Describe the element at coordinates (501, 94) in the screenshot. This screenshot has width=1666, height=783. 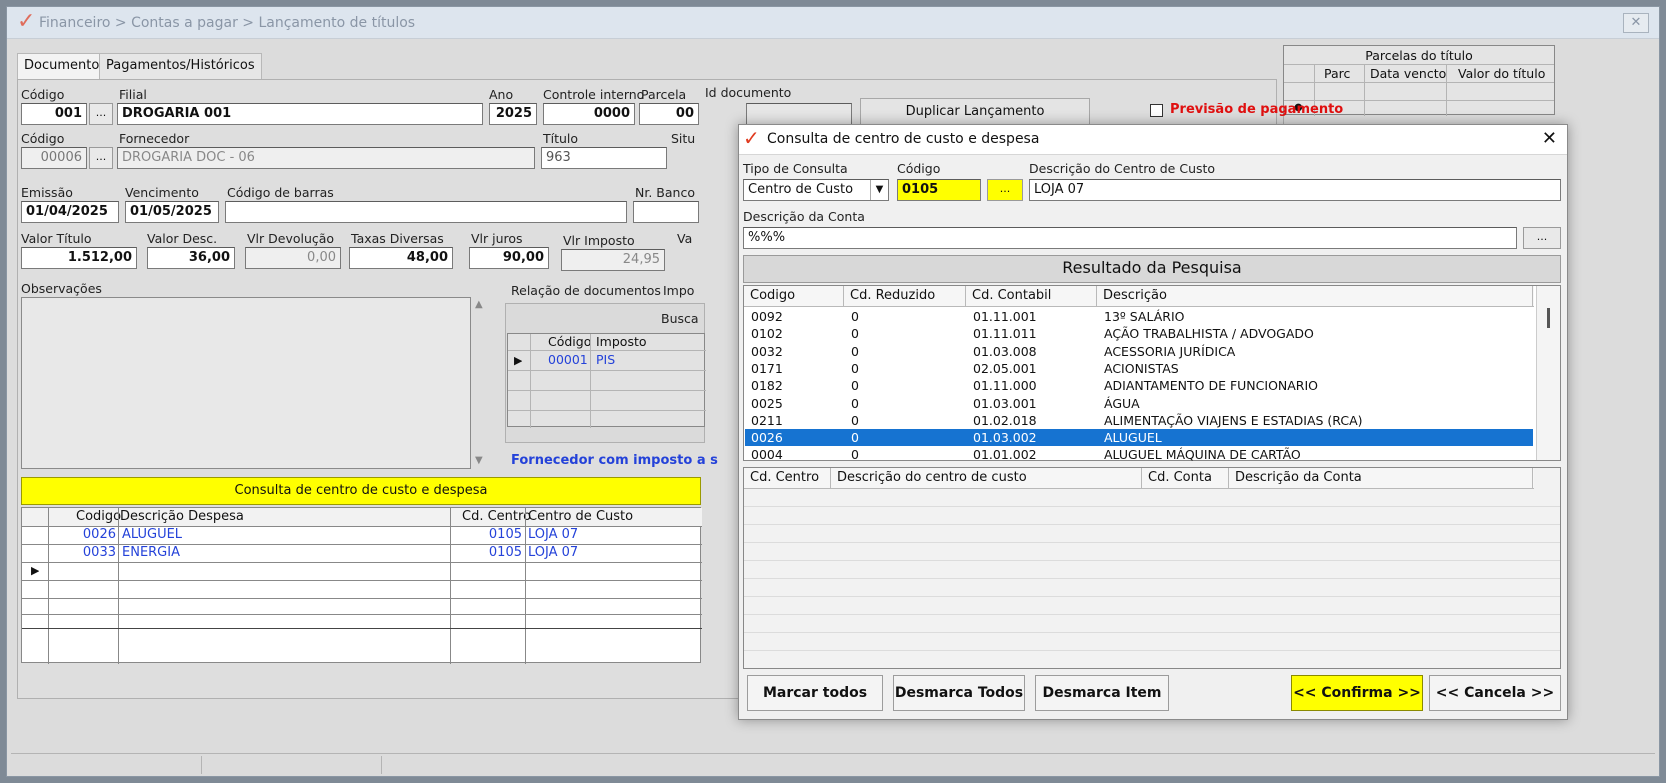
I see `ano-label: Ano` at that location.